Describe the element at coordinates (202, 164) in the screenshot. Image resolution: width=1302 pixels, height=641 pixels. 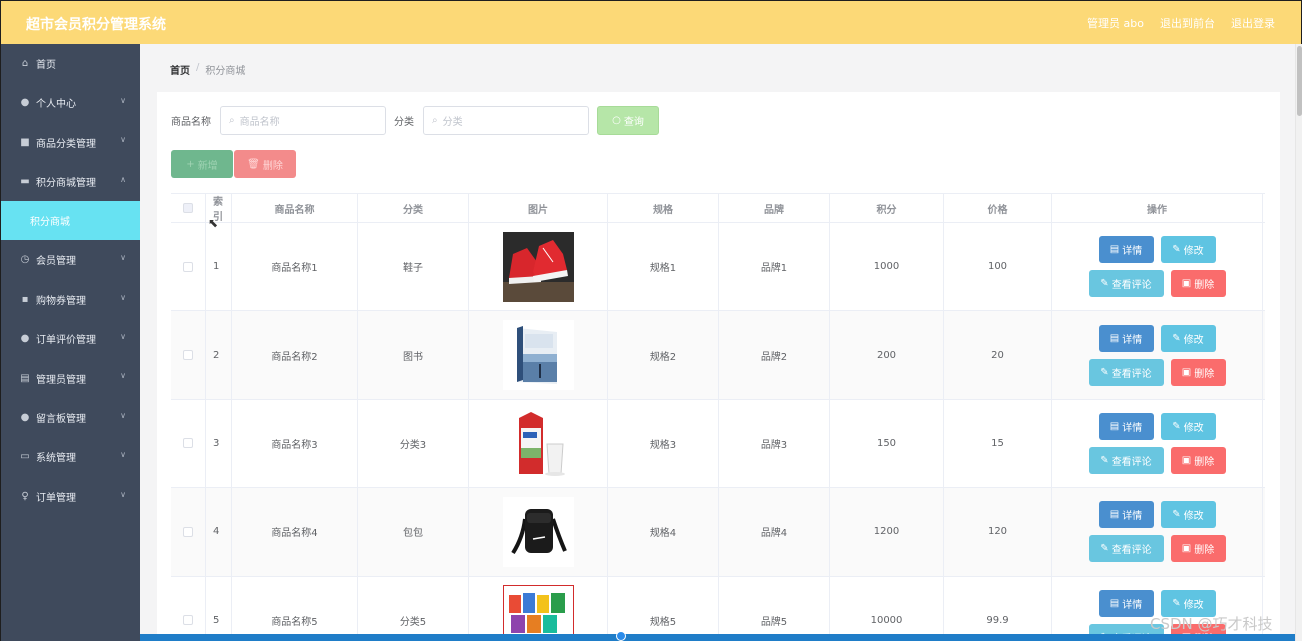
I see `add-button: + 新增` at that location.